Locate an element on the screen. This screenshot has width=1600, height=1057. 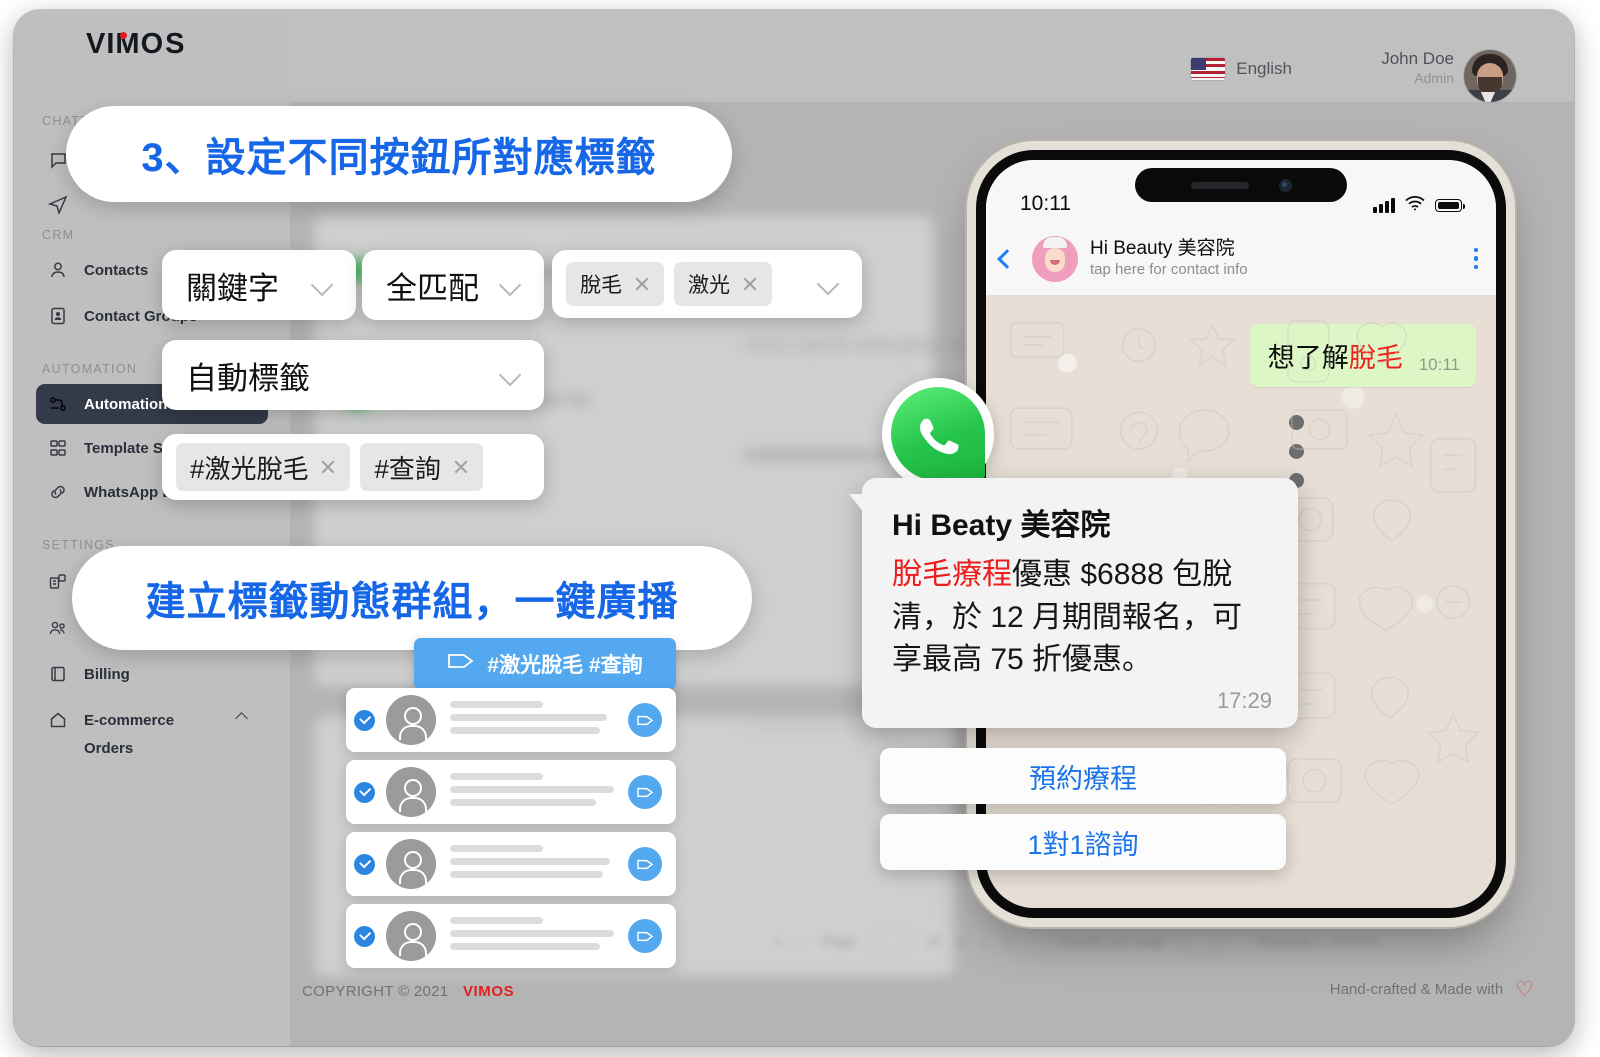
sidebar-item-billing: Billing is located at coordinates (152, 674).